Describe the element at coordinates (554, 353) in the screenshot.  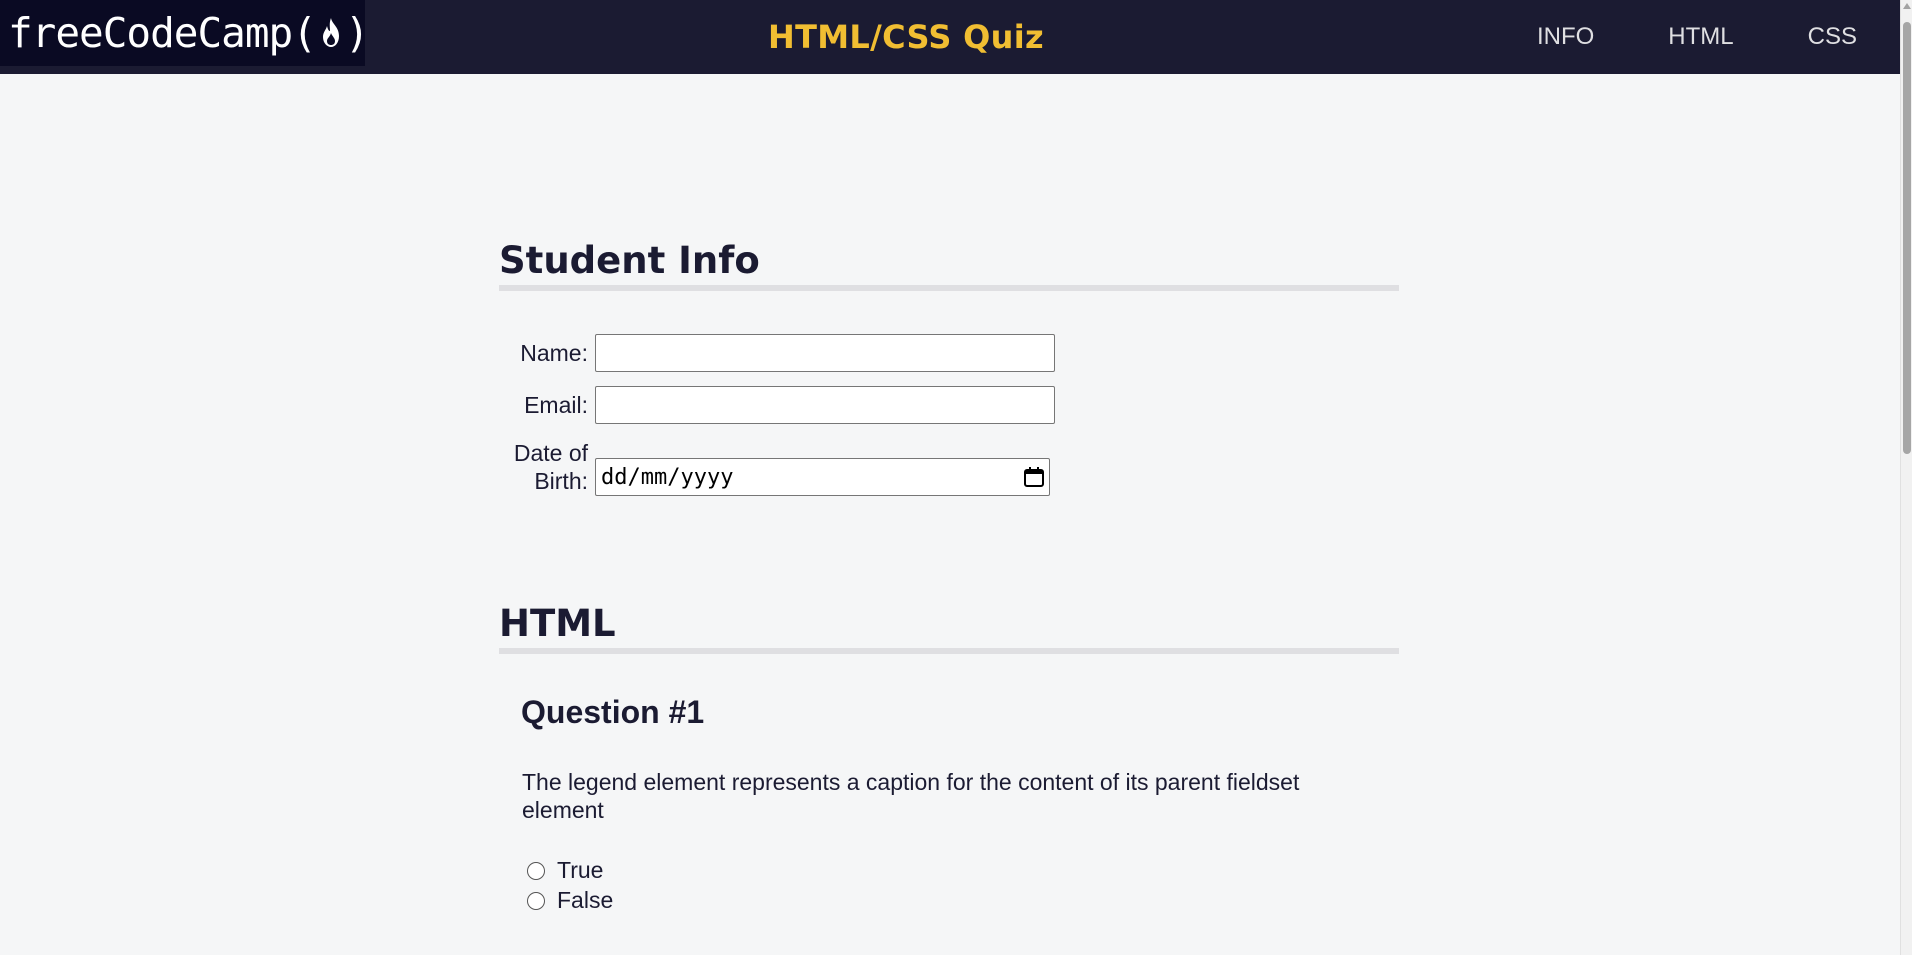
I see `name-label: Name:` at that location.